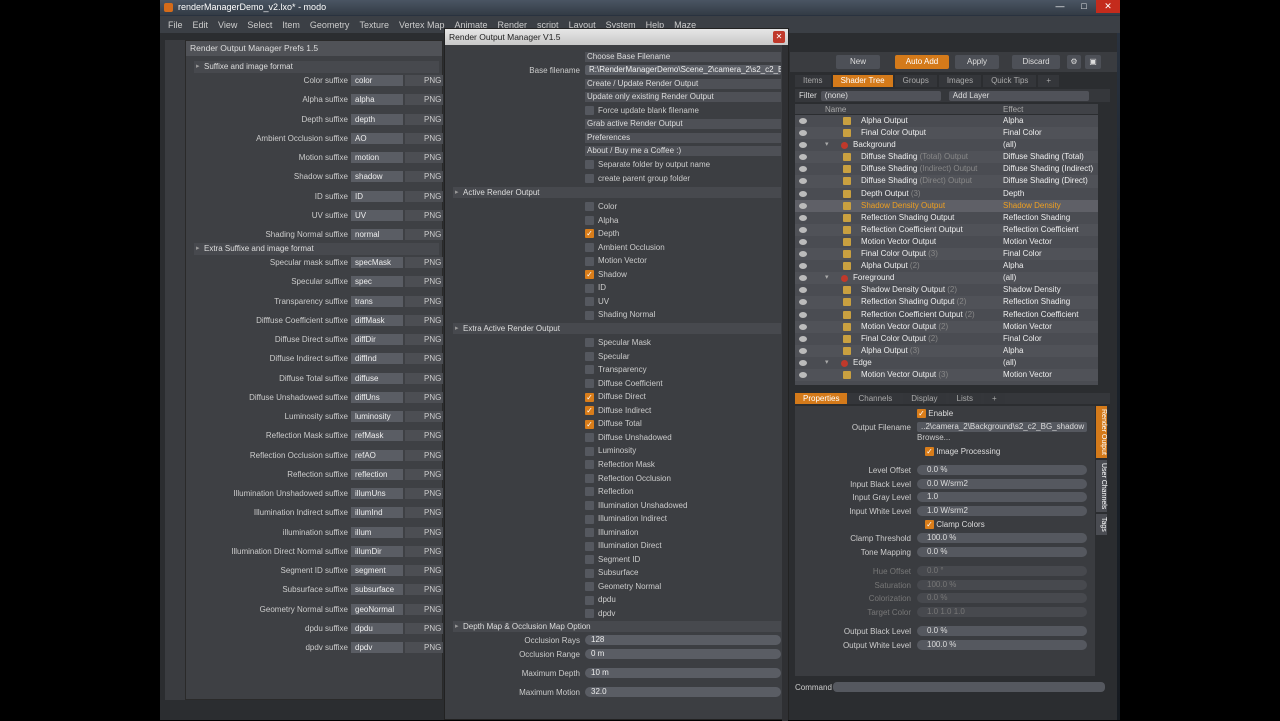  Describe the element at coordinates (377, 80) in the screenshot. I see `suffix-input: color` at that location.